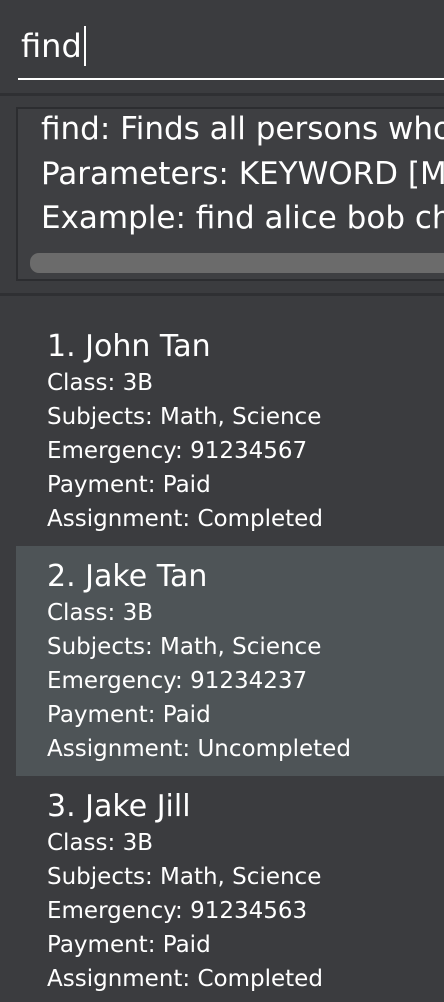 The height and width of the screenshot is (1002, 444). What do you see at coordinates (242, 174) in the screenshot?
I see `result-line-2: Parameters: KEYWORD [MO` at bounding box center [242, 174].